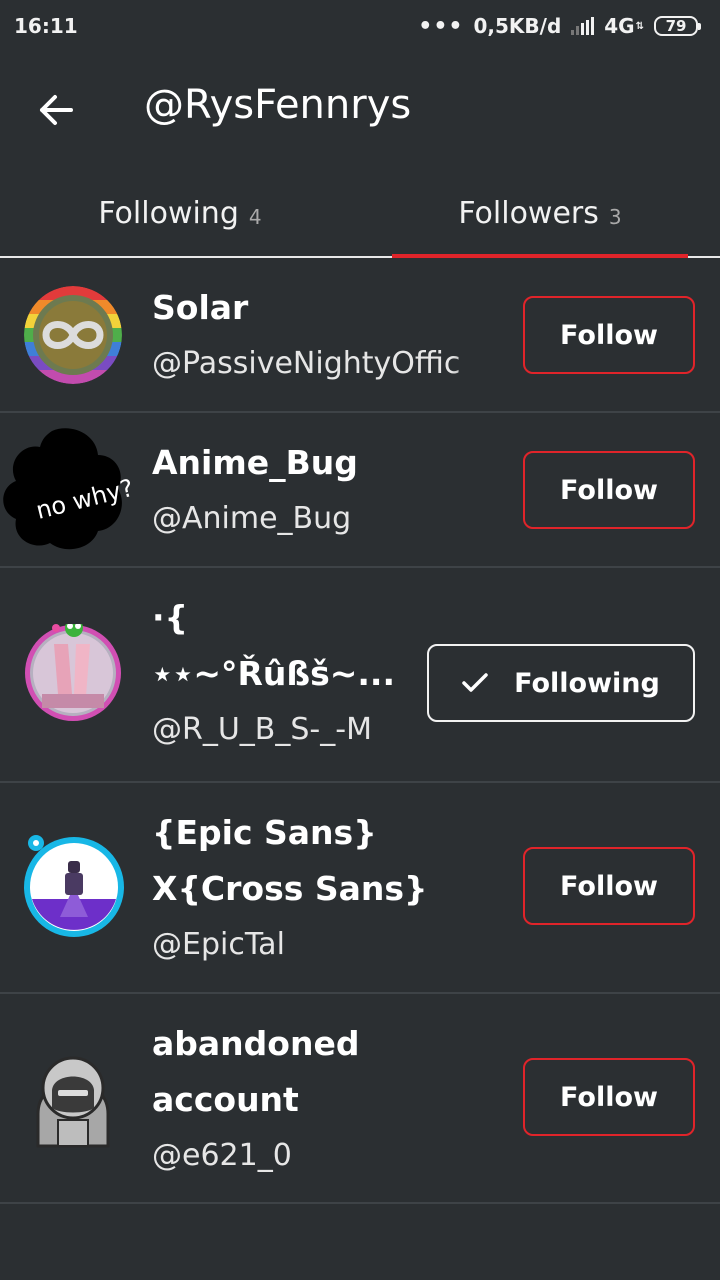  What do you see at coordinates (615, 217) in the screenshot?
I see `tab-count: 3` at bounding box center [615, 217].